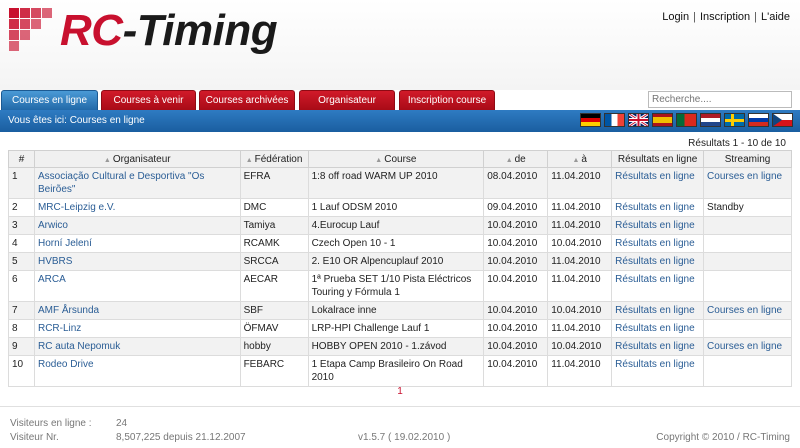  I want to click on organisateur-link: ARCA, so click(52, 279).